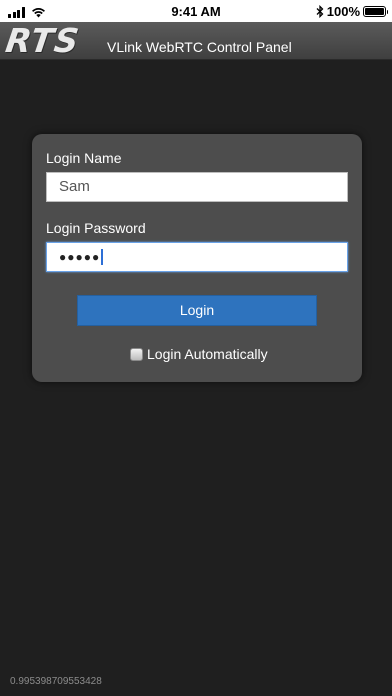 This screenshot has height=696, width=392. I want to click on app-header: RTS VLink WebRTC Control Panel, so click(196, 40).